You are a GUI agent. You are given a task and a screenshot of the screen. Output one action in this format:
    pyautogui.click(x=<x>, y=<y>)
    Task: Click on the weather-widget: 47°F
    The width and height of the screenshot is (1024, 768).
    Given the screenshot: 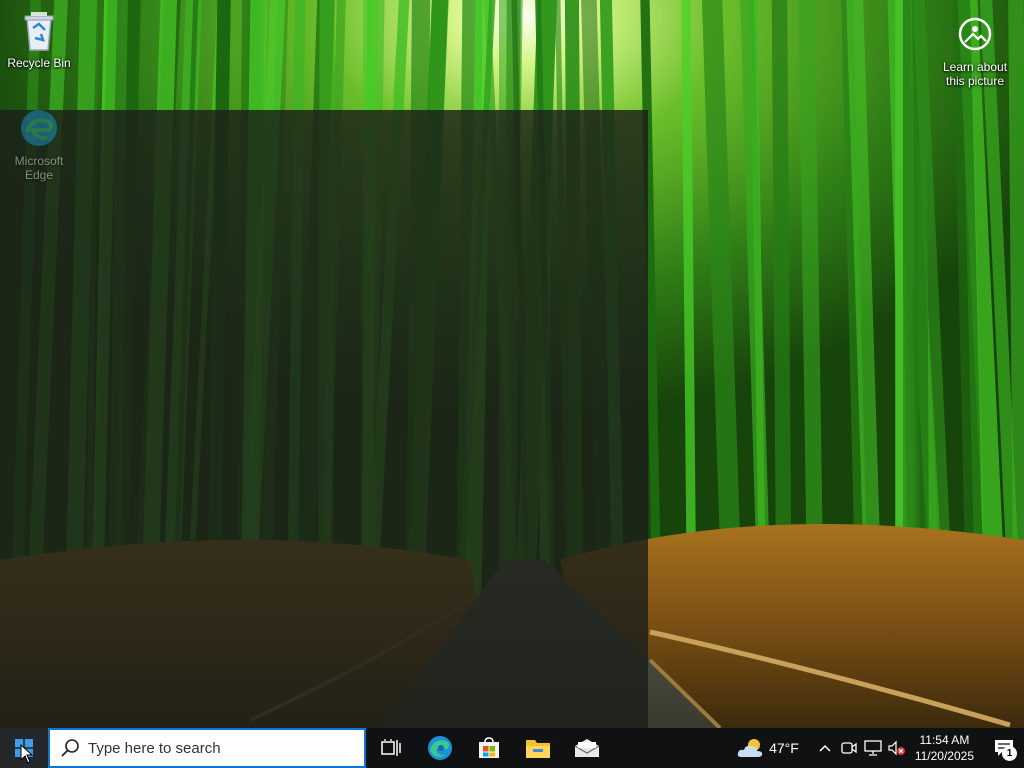 What is the action you would take?
    pyautogui.click(x=768, y=748)
    